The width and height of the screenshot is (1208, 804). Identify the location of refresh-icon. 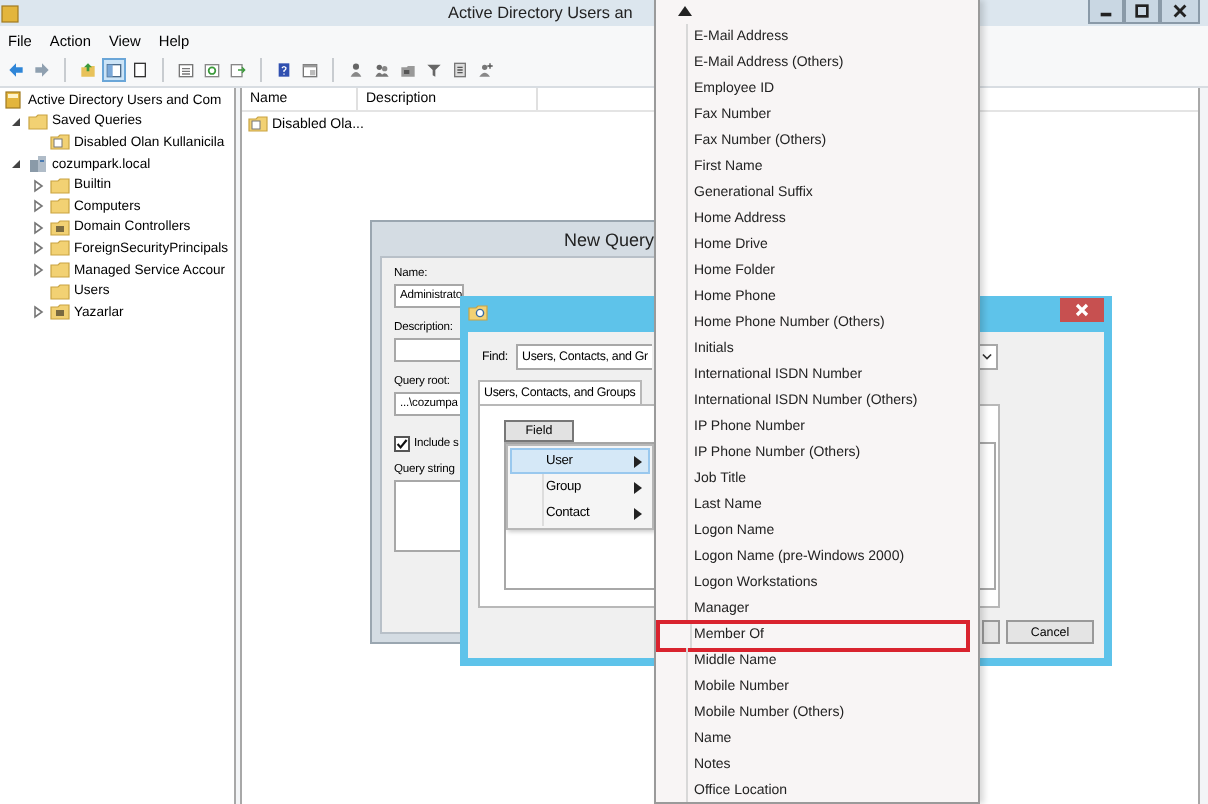
(212, 70).